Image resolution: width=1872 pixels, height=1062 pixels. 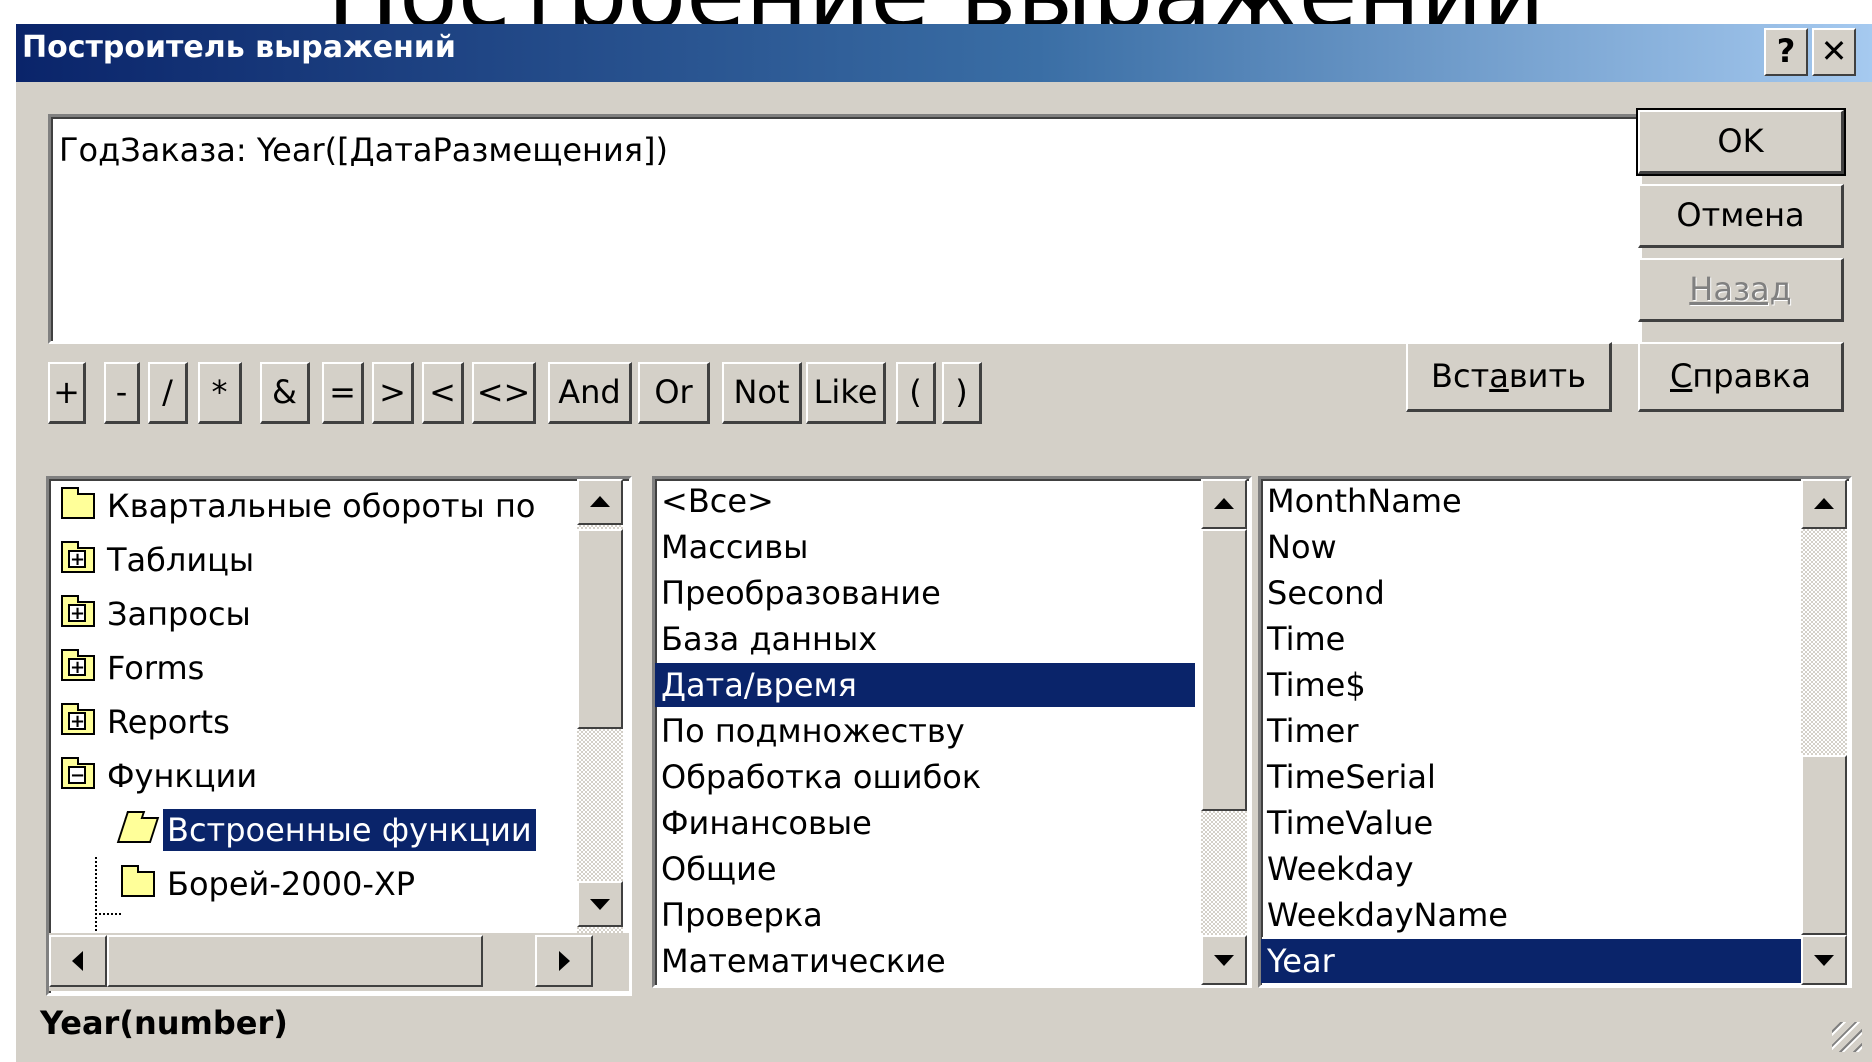 What do you see at coordinates (1531, 547) in the screenshot?
I see `function-item: Now` at bounding box center [1531, 547].